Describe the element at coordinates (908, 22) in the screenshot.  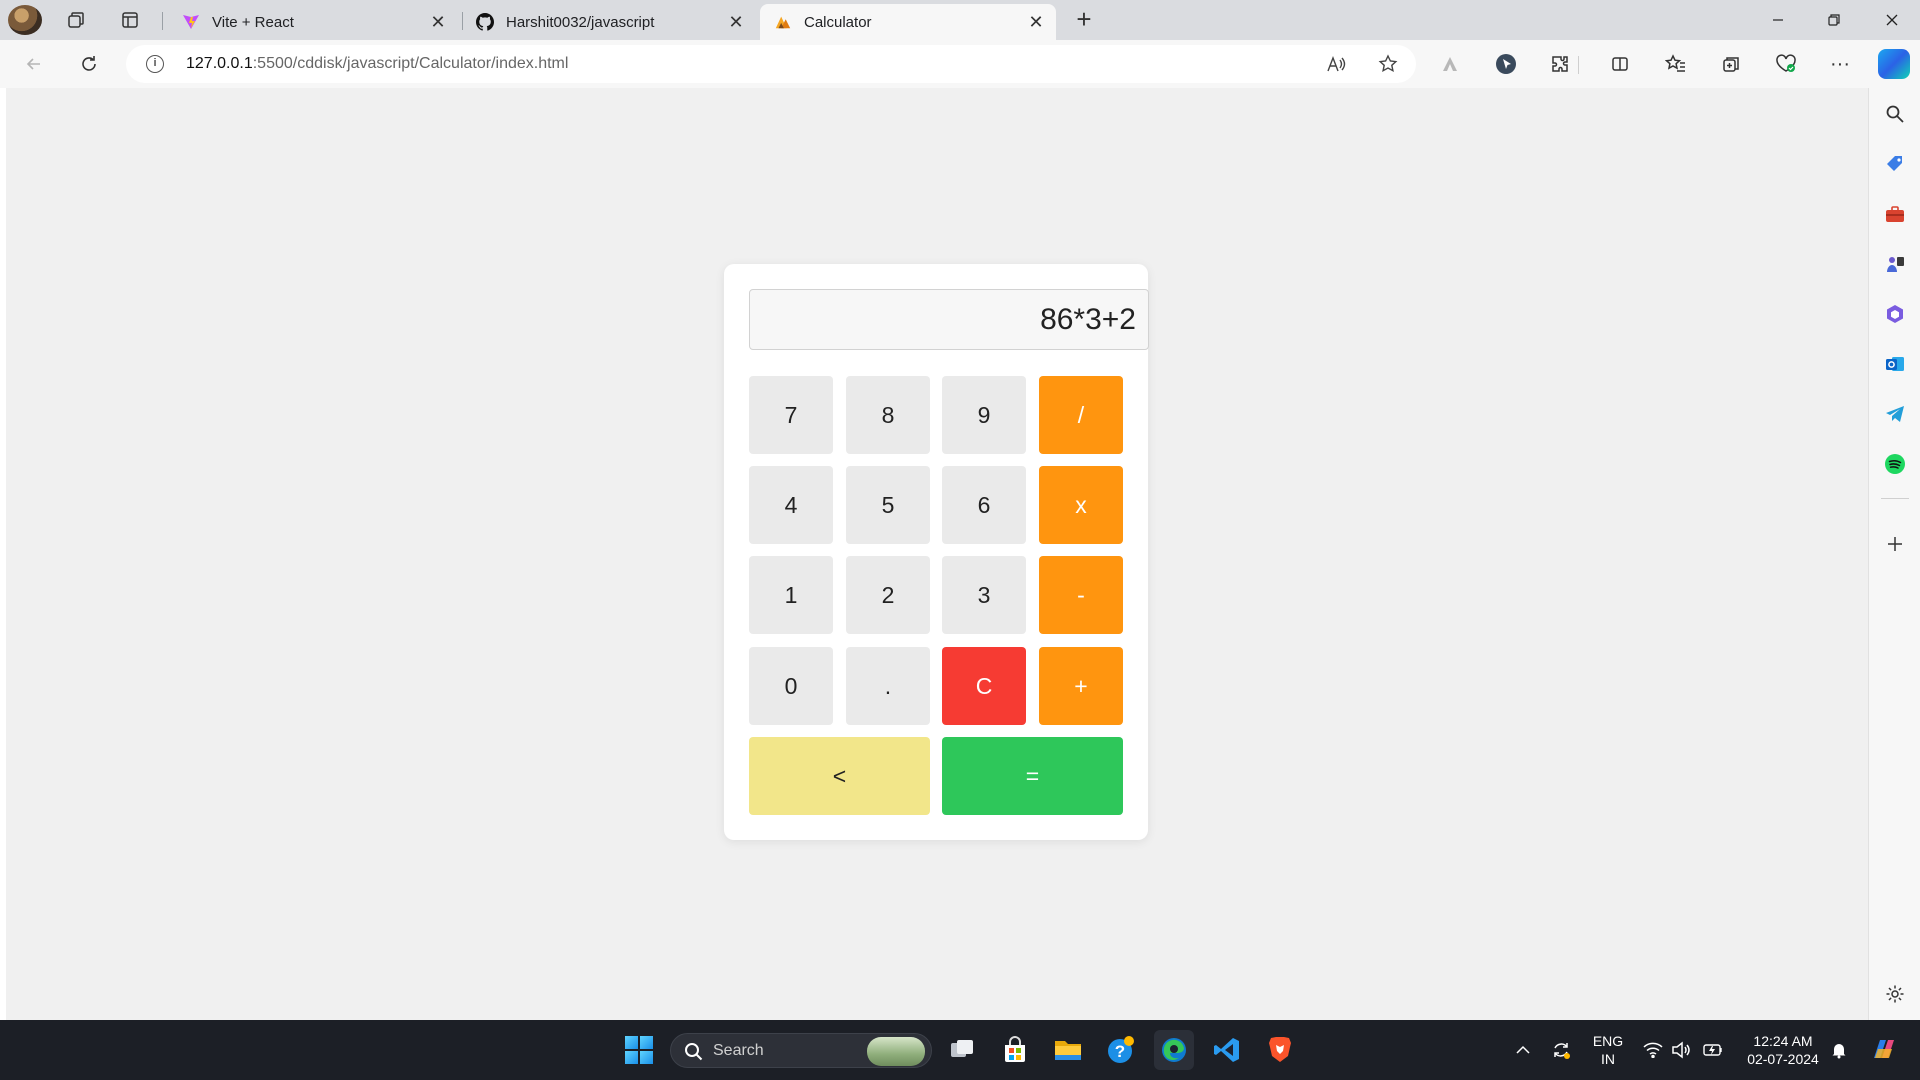
I see `tab-calculator: Calculator ✕` at that location.